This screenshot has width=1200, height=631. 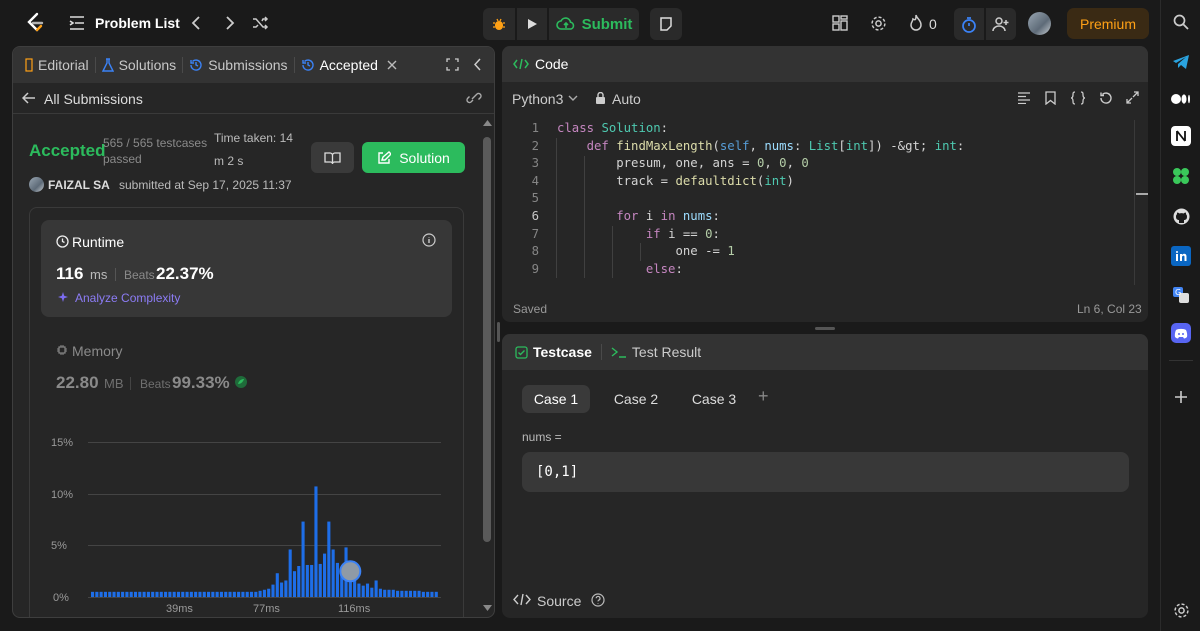 What do you see at coordinates (840, 23) in the screenshot?
I see `layout-icon` at bounding box center [840, 23].